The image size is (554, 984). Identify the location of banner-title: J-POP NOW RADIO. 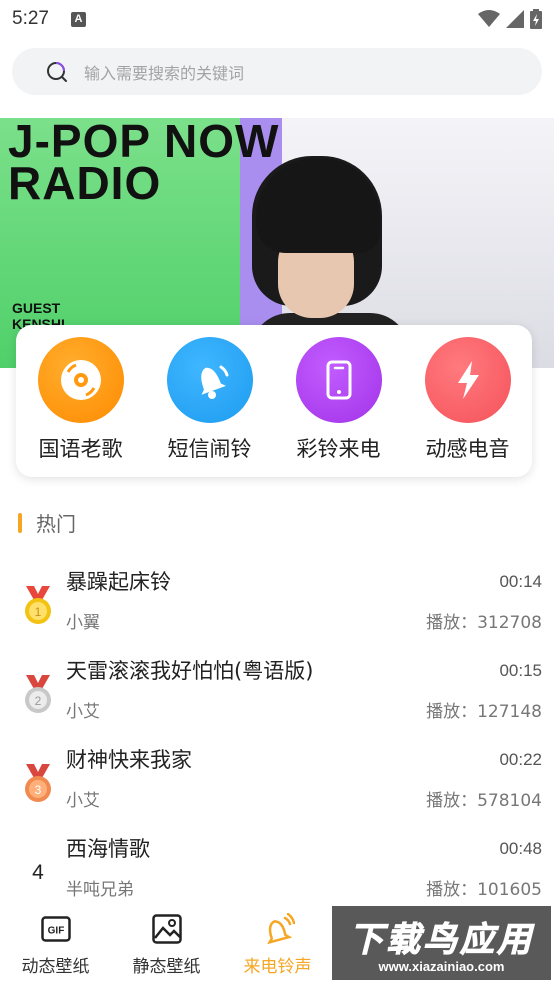
(144, 163).